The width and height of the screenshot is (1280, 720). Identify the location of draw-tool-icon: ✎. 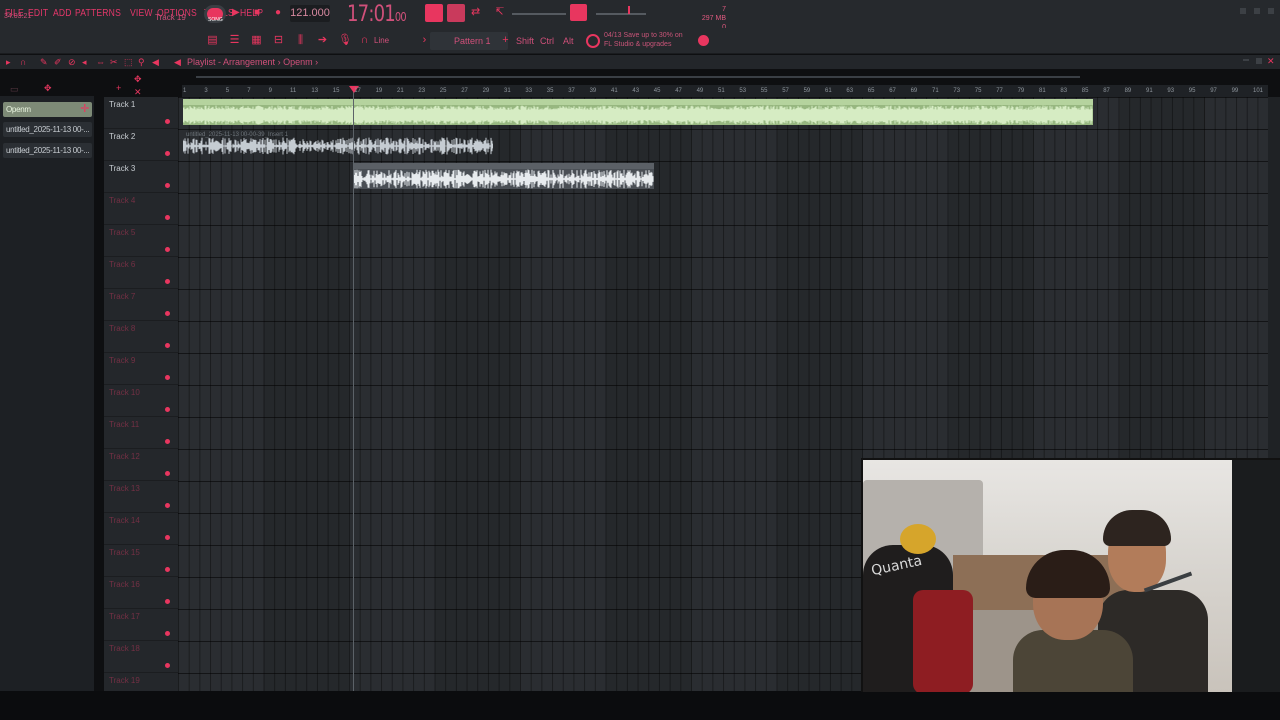
(44, 62).